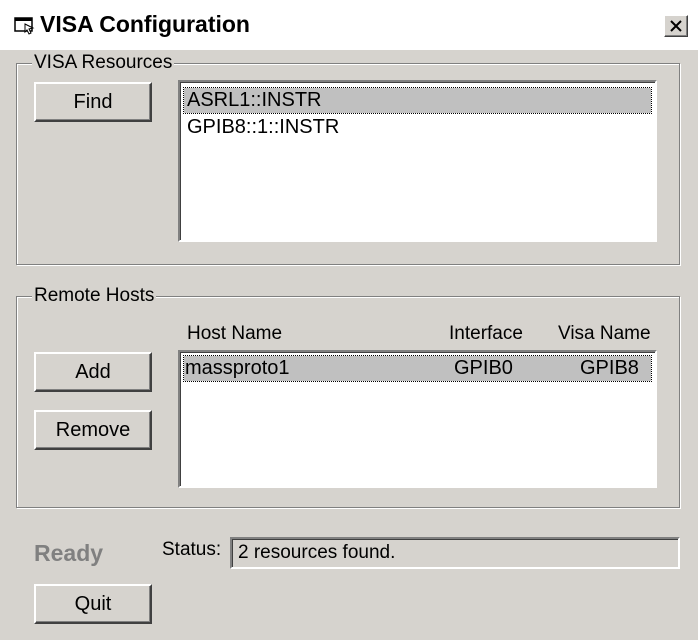  I want to click on close-icon, so click(676, 26).